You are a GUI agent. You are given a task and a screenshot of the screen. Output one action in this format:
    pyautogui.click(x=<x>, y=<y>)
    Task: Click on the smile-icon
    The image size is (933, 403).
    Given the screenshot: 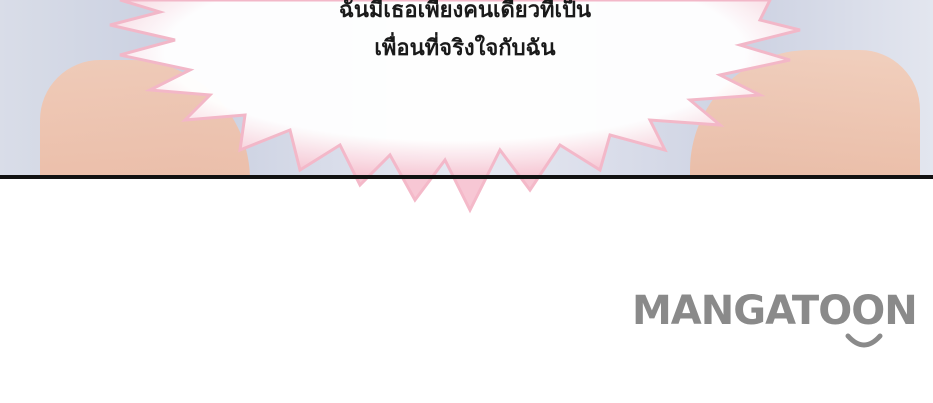 What is the action you would take?
    pyautogui.click(x=864, y=340)
    